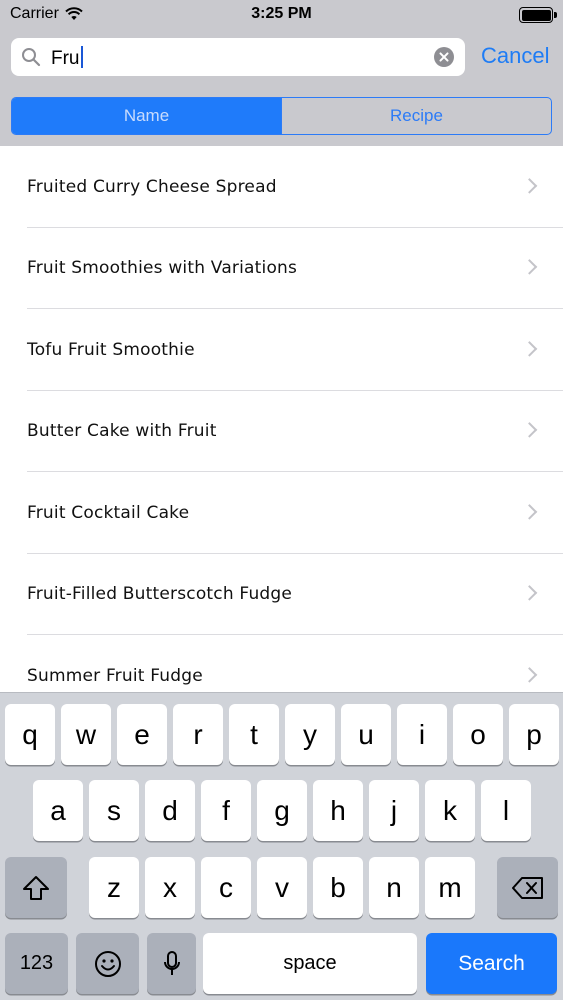 The height and width of the screenshot is (1000, 563). What do you see at coordinates (281, 350) in the screenshot?
I see `list-item: Tofu Fruit Smoothie` at bounding box center [281, 350].